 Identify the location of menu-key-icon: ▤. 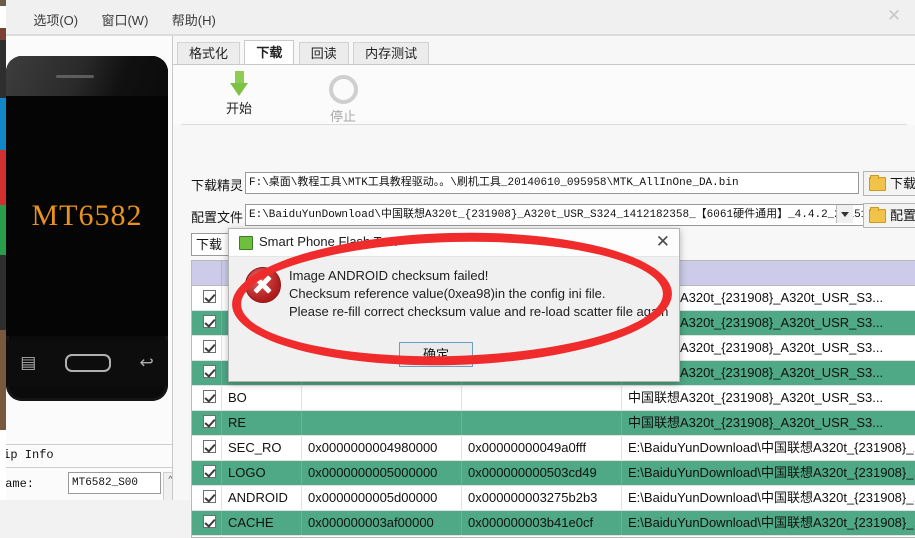
(28, 362).